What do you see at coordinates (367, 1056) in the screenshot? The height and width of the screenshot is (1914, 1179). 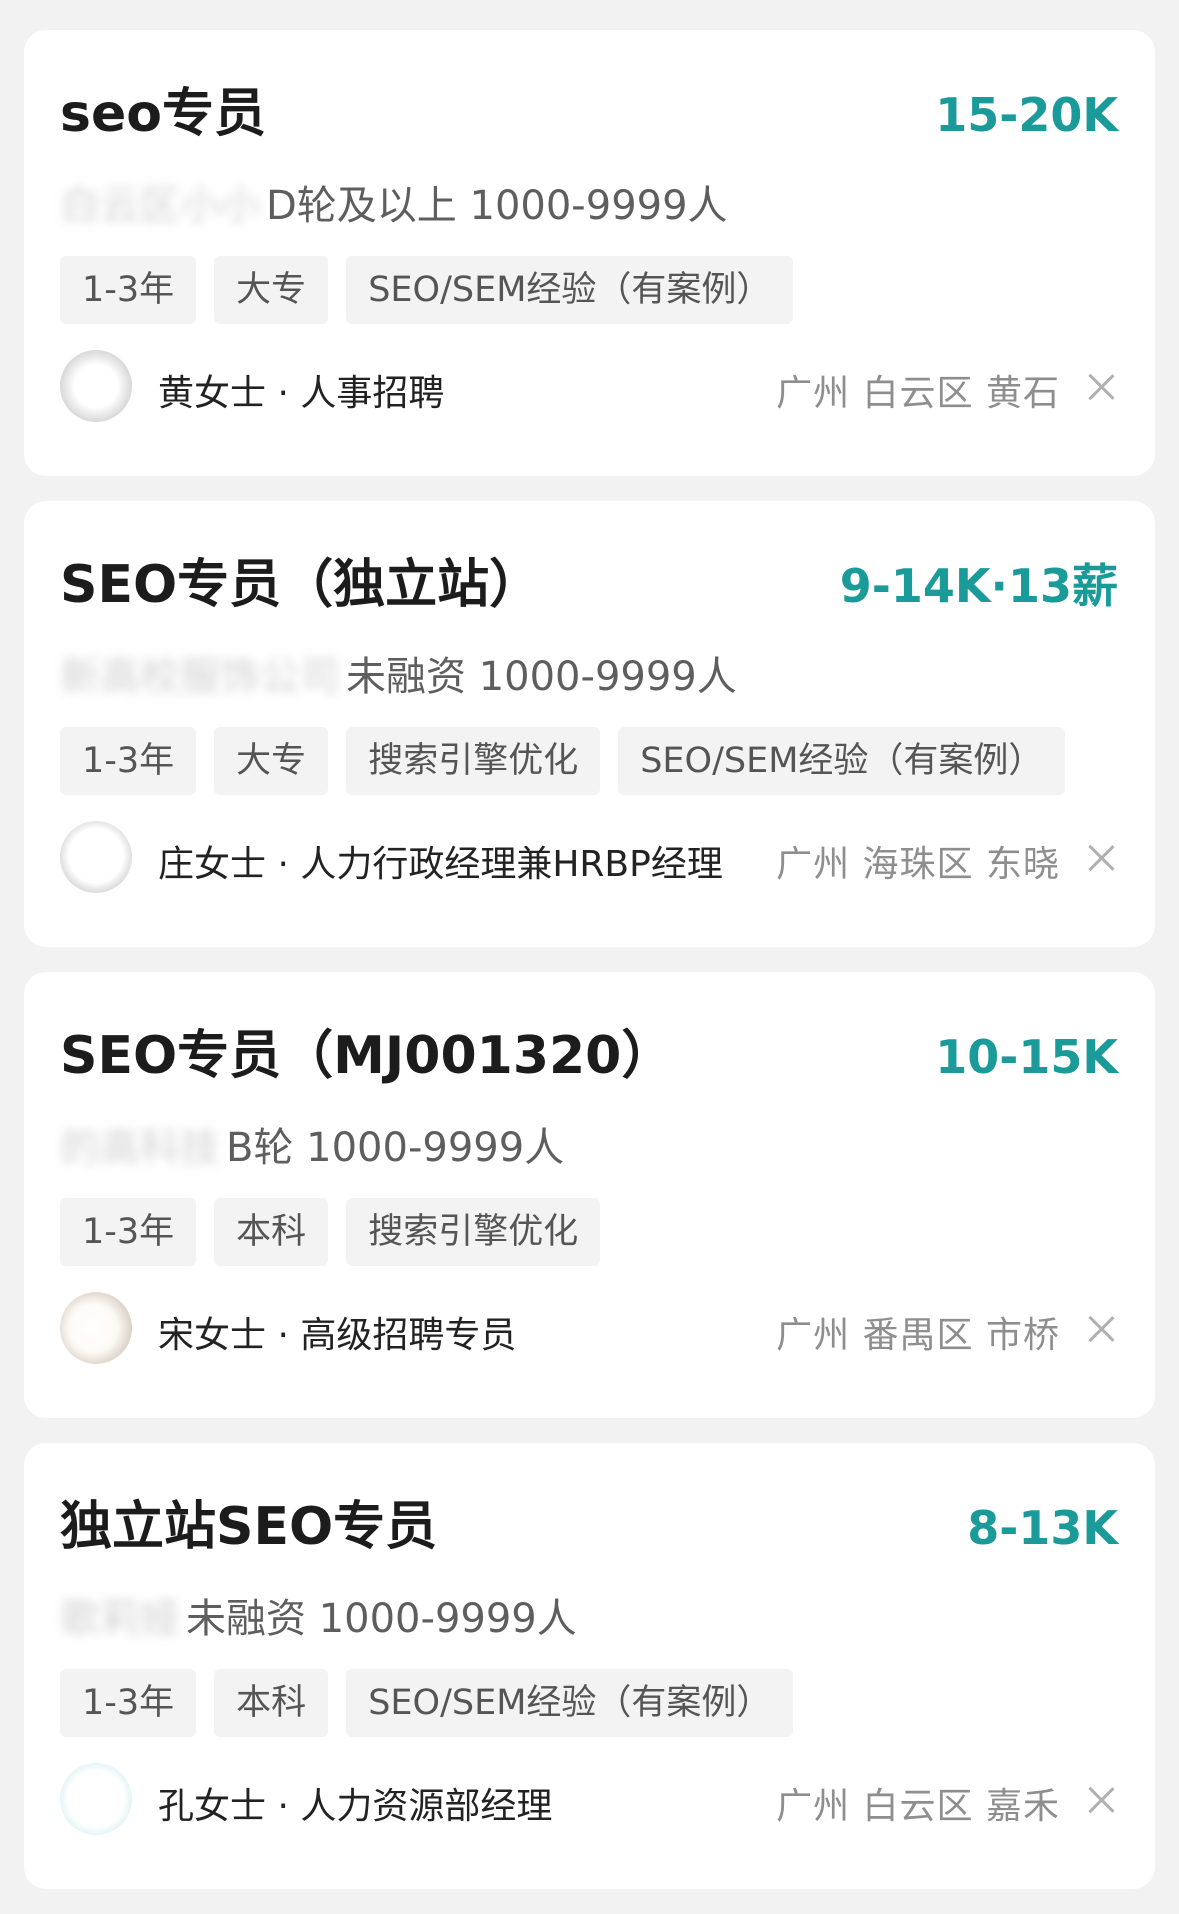 I see `job-title: SEO专员（MJ001320）` at bounding box center [367, 1056].